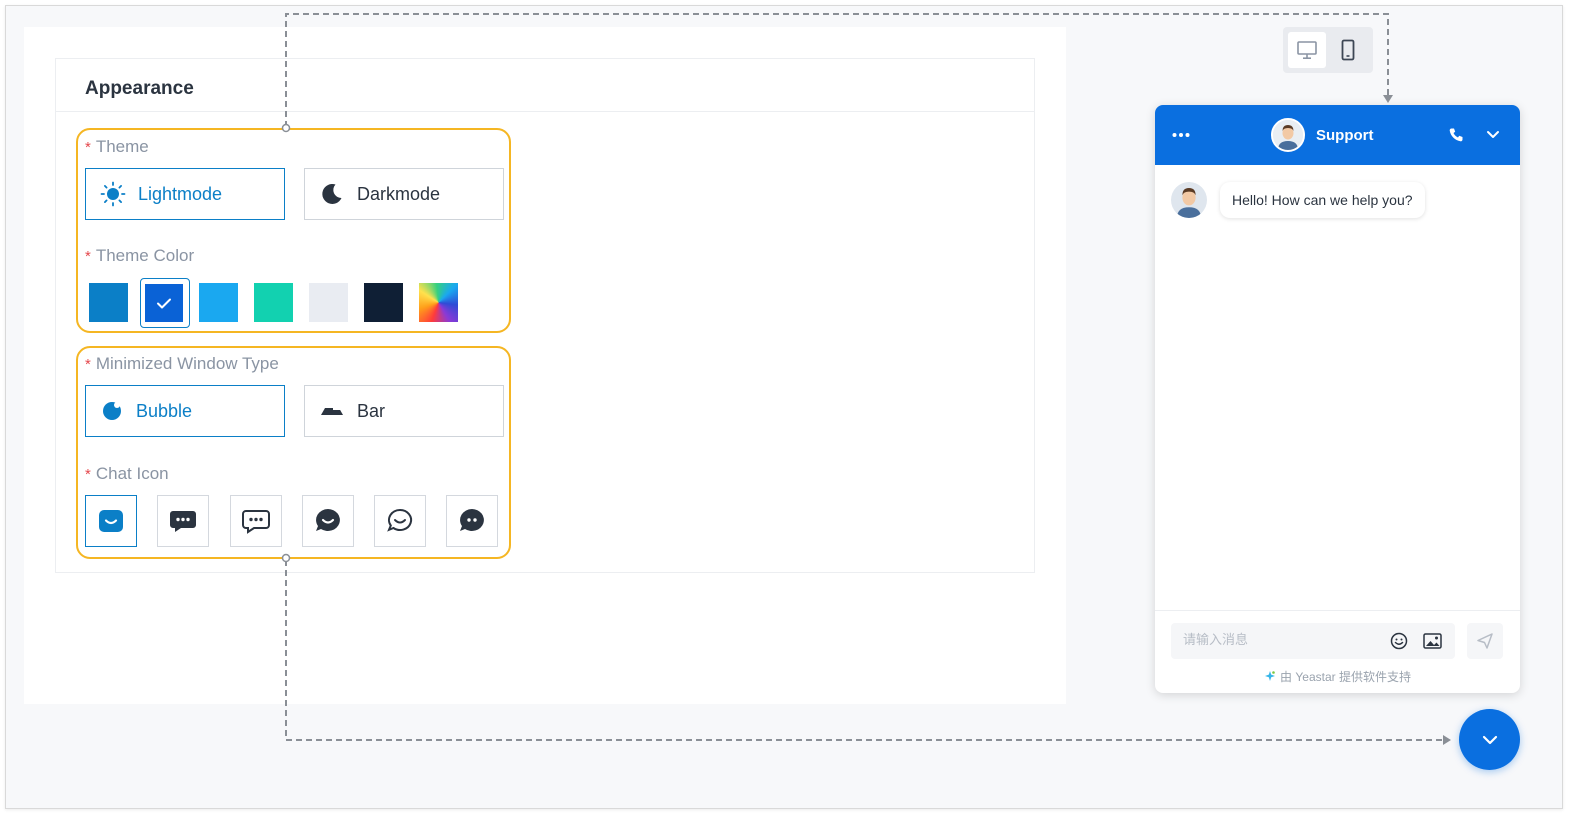 This screenshot has height=815, width=1570. What do you see at coordinates (1278, 639) in the screenshot?
I see `message-input` at bounding box center [1278, 639].